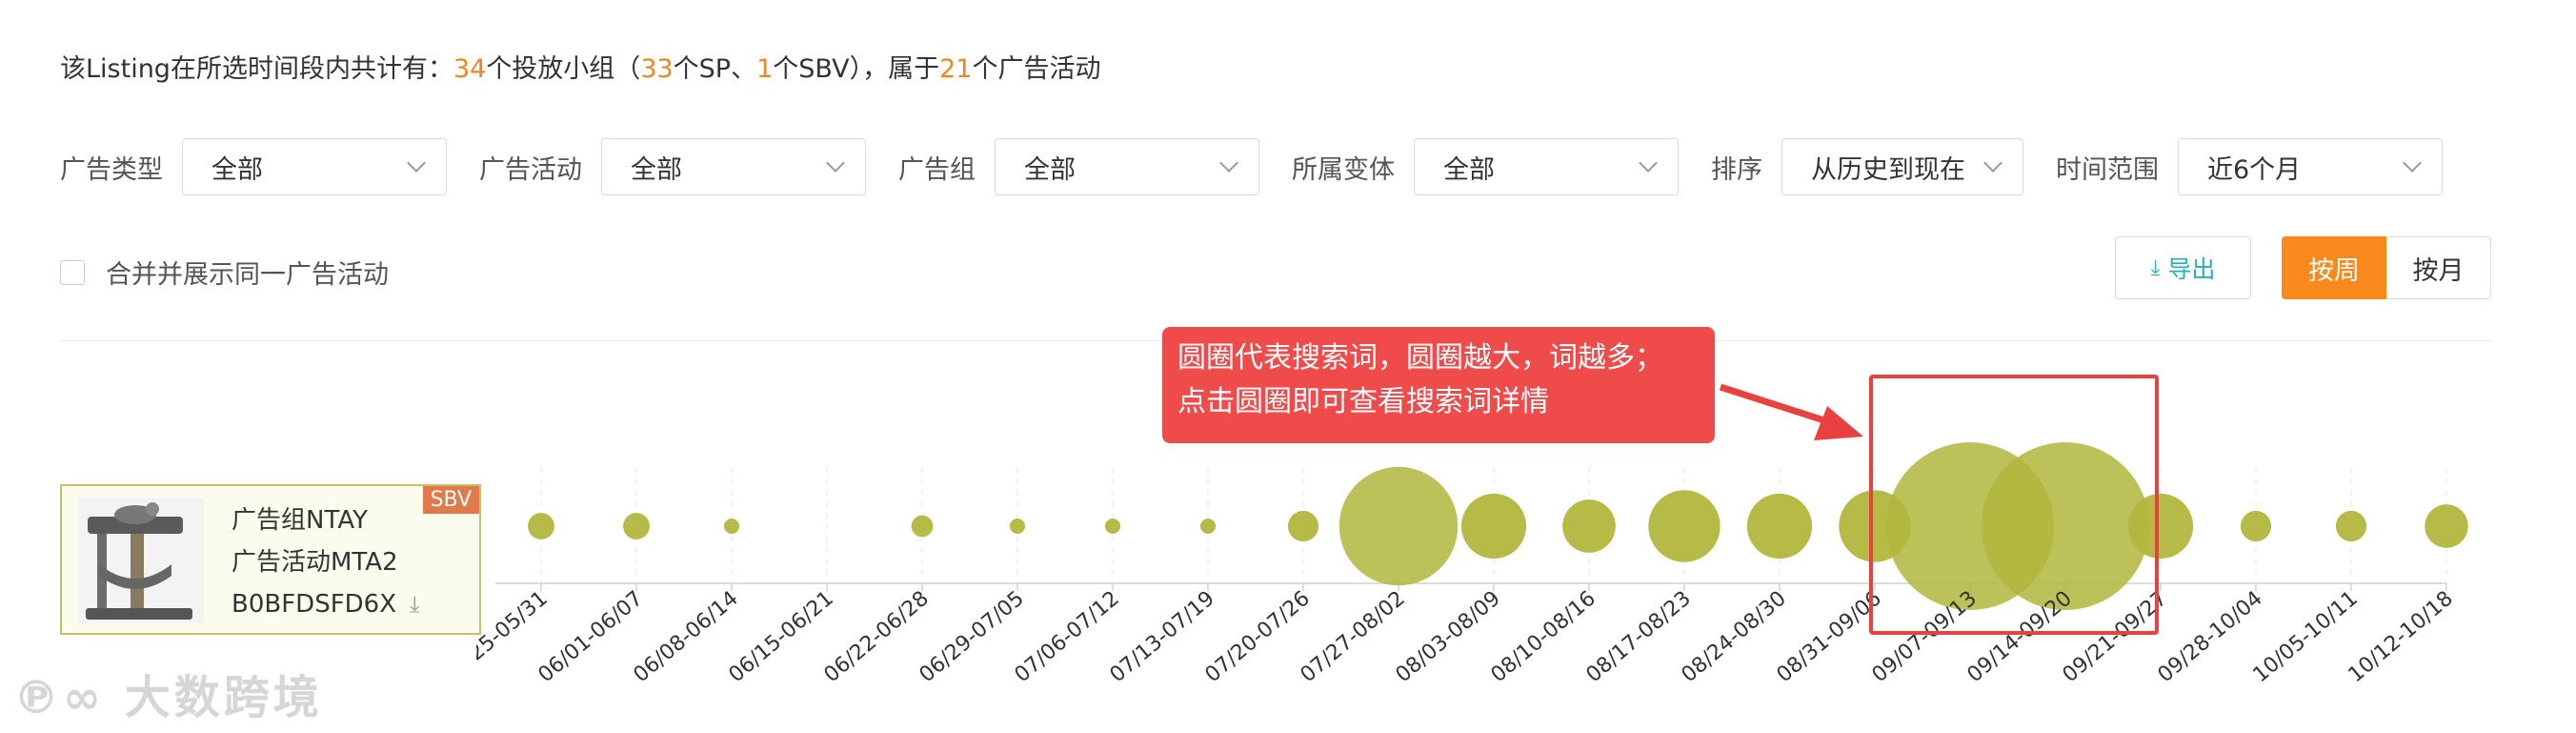 Image resolution: width=2576 pixels, height=733 pixels. What do you see at coordinates (141, 560) in the screenshot?
I see `product-image` at bounding box center [141, 560].